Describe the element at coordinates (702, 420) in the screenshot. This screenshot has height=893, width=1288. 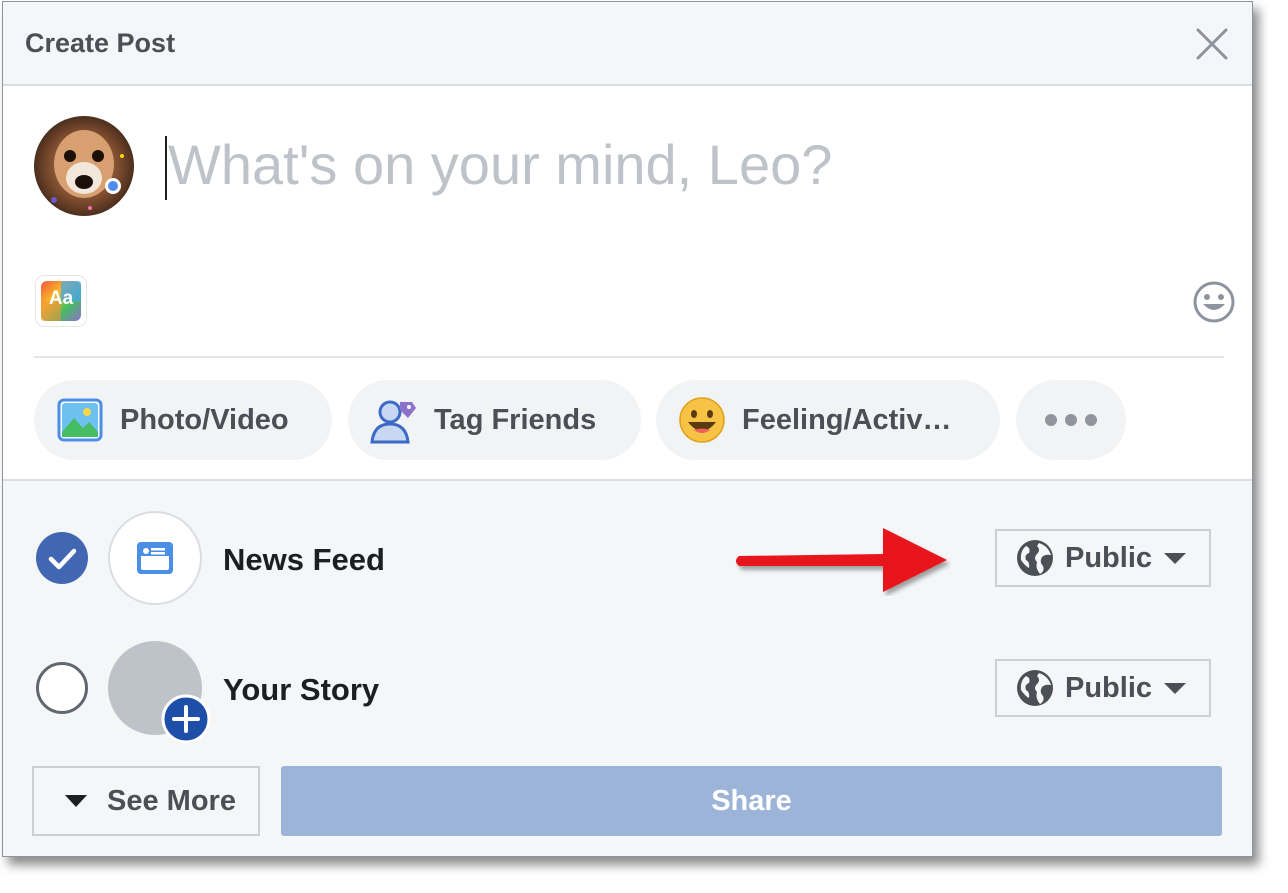
I see `feeling-emoji-icon` at that location.